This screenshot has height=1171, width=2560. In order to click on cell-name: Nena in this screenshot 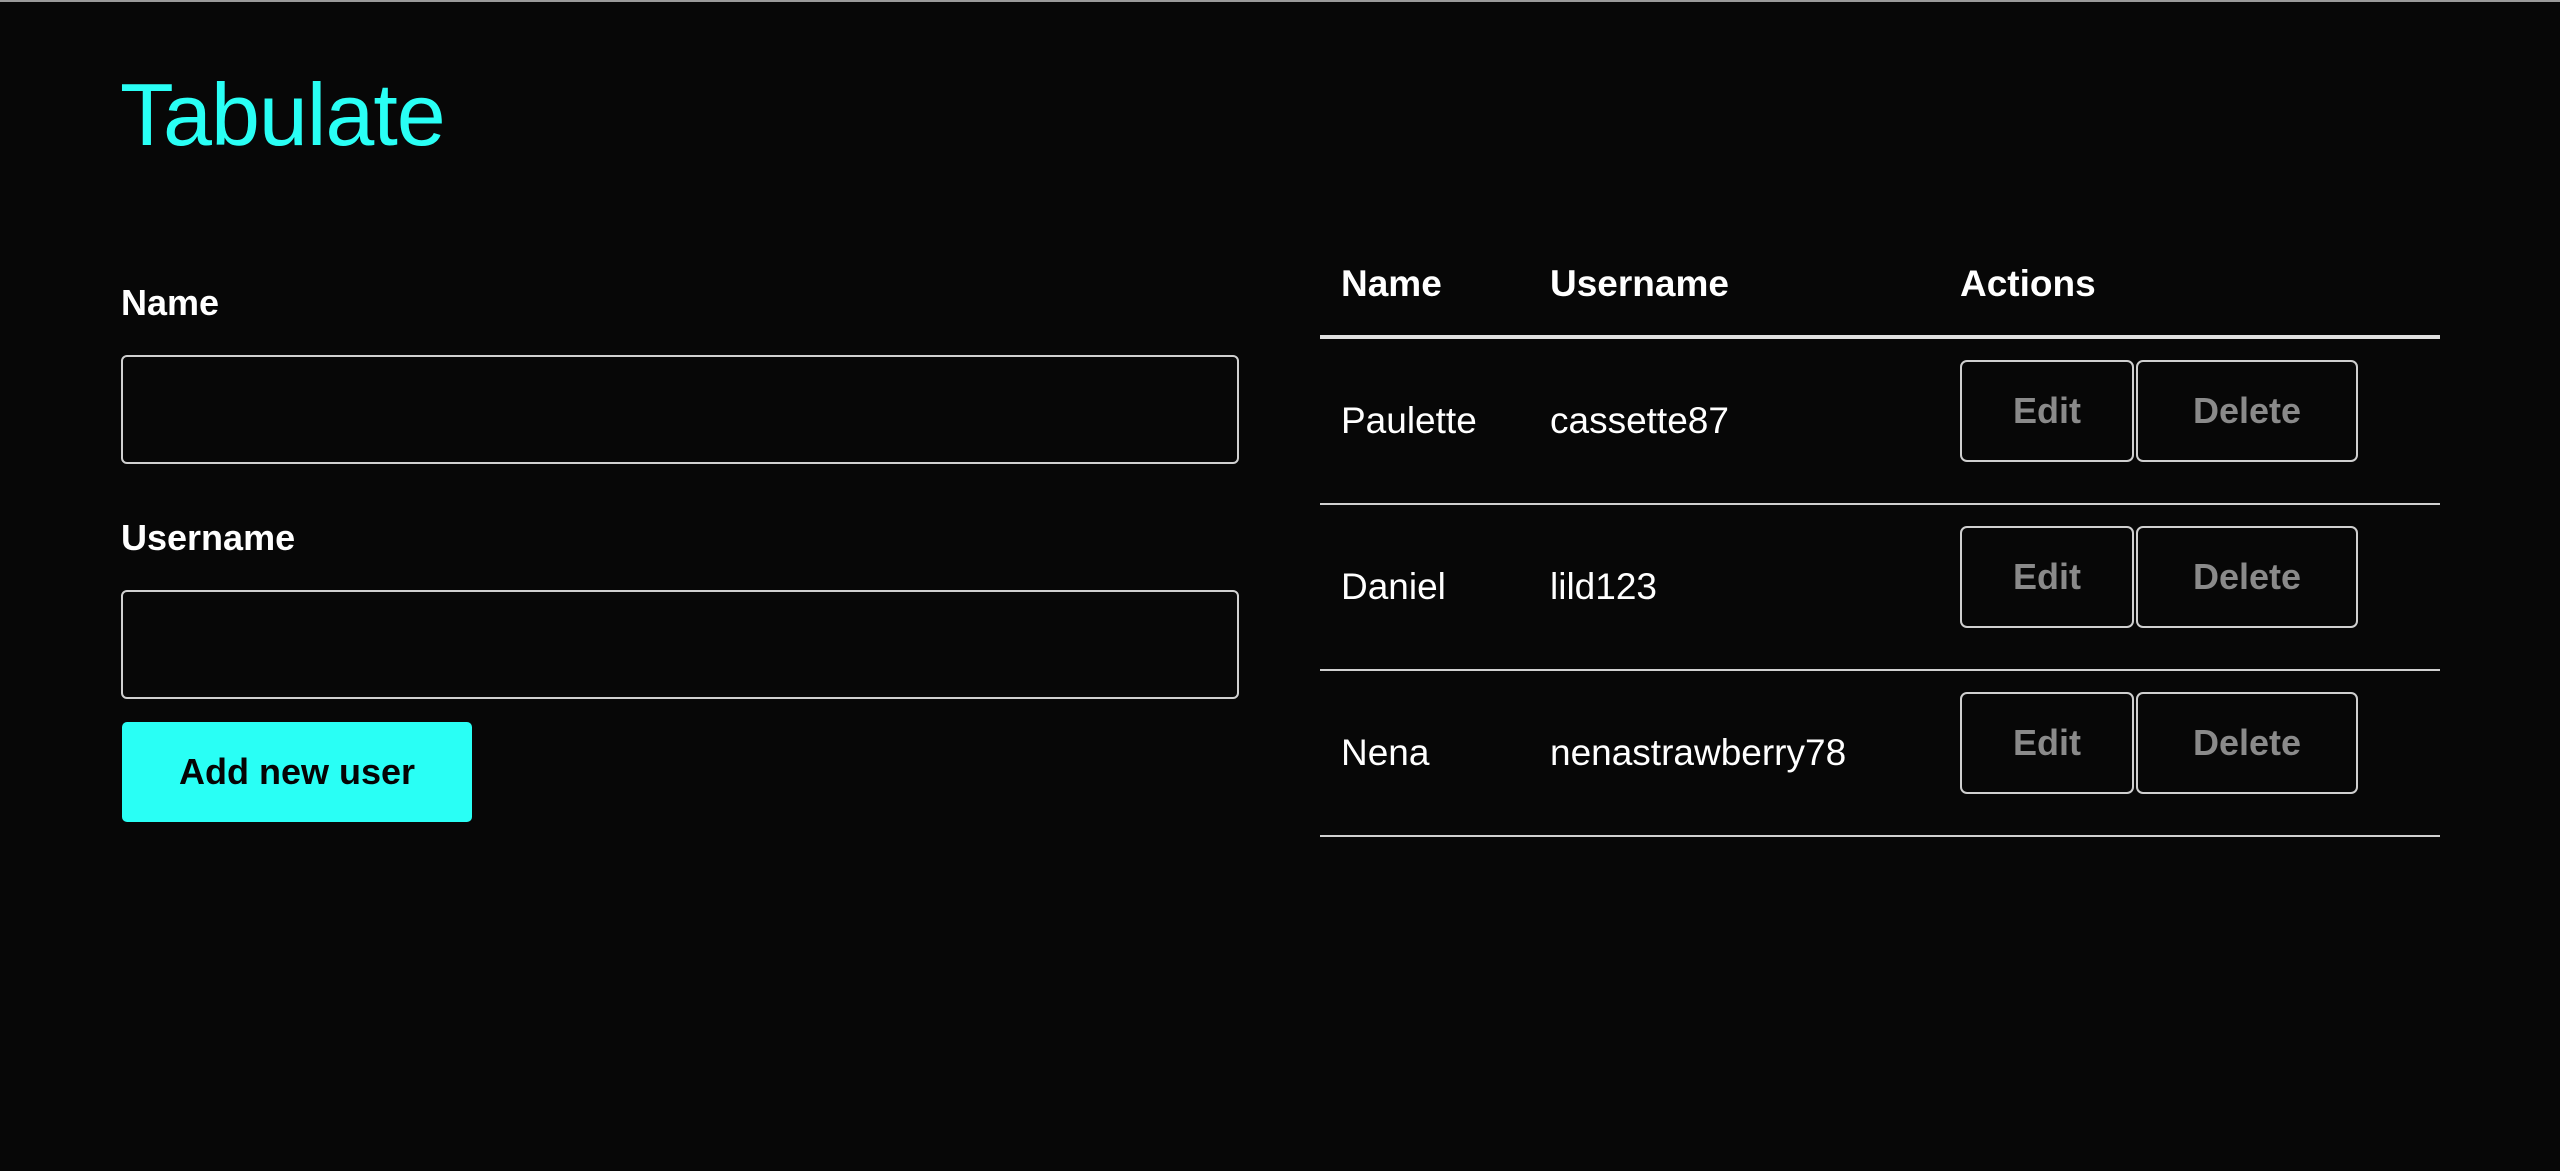, I will do `click(1385, 752)`.